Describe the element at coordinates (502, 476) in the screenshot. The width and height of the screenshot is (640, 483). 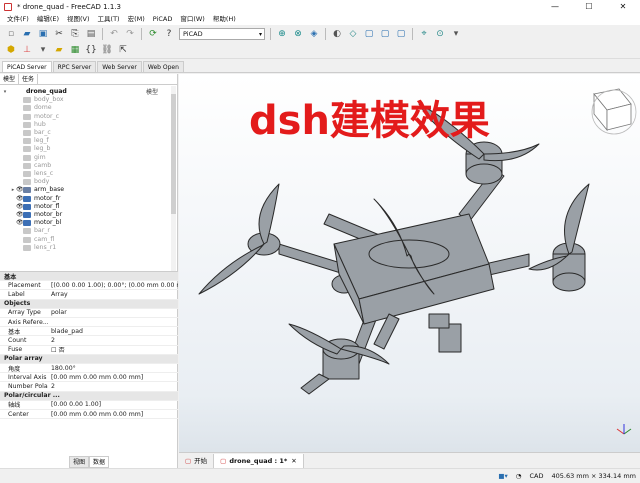
I see `display-mode-icon: ■▾` at that location.